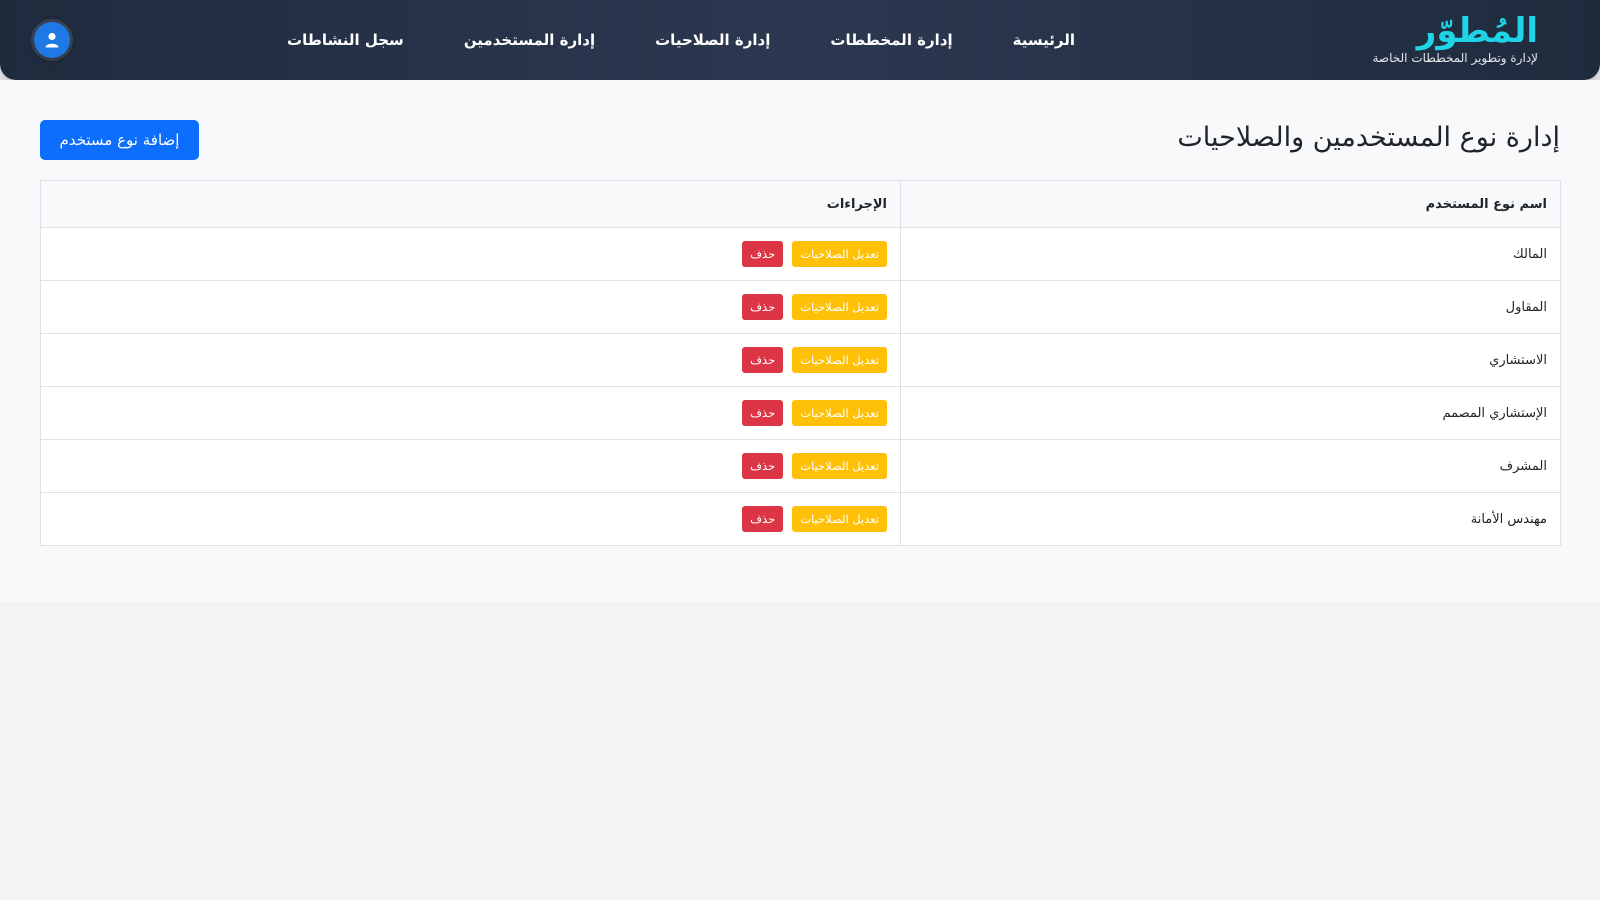 The width and height of the screenshot is (1600, 900). What do you see at coordinates (1230, 307) in the screenshot?
I see `user-type-name: المقاول` at bounding box center [1230, 307].